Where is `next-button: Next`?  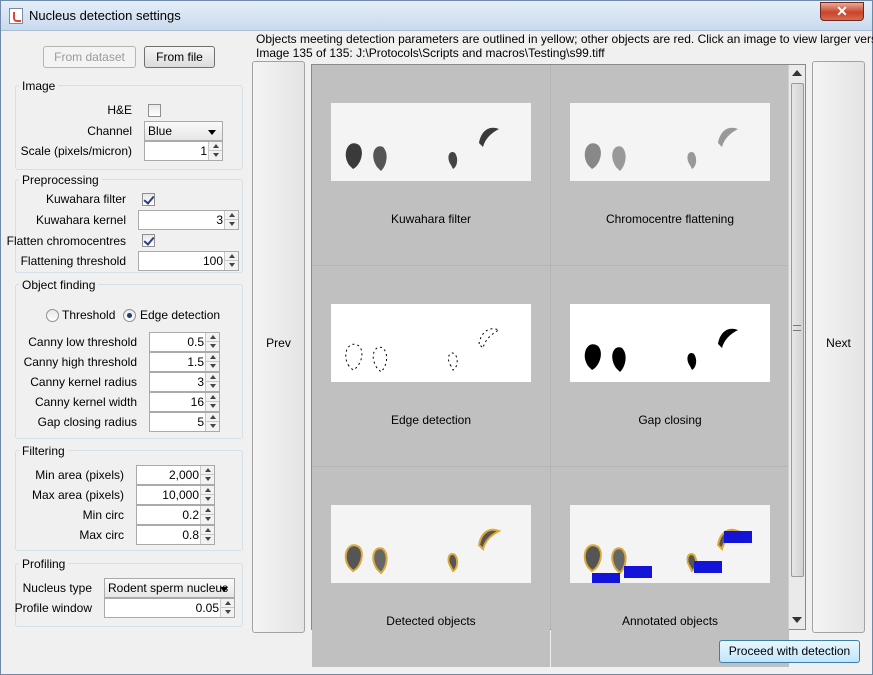
next-button: Next is located at coordinates (838, 347).